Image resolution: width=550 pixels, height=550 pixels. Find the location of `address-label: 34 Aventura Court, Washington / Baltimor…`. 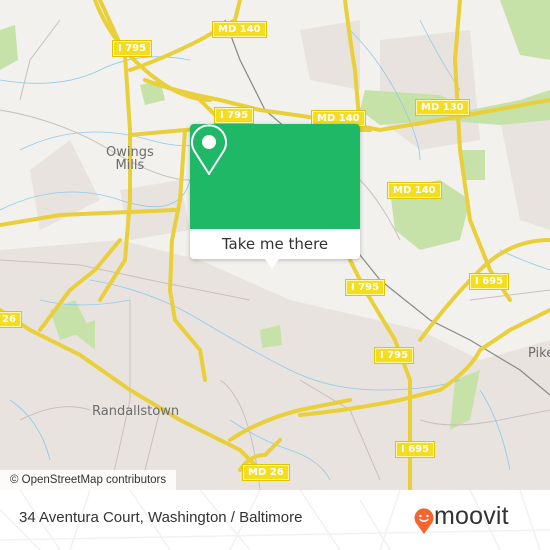

address-label: 34 Aventura Court, Washington / Baltimor… is located at coordinates (161, 517).